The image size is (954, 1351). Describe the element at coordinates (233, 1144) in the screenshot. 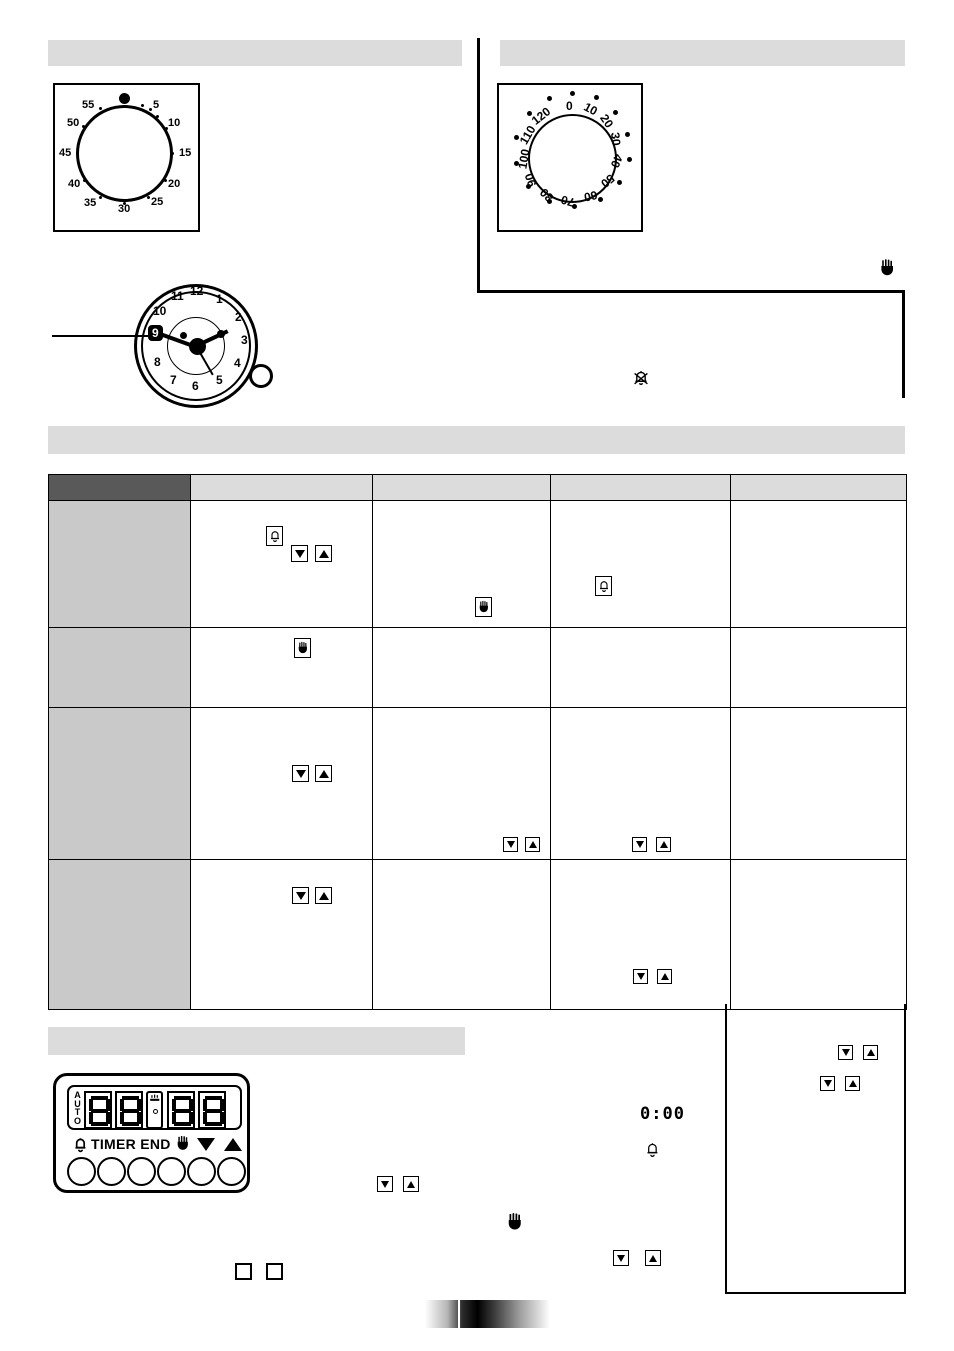

I see `panel-triangle-up-icon` at that location.